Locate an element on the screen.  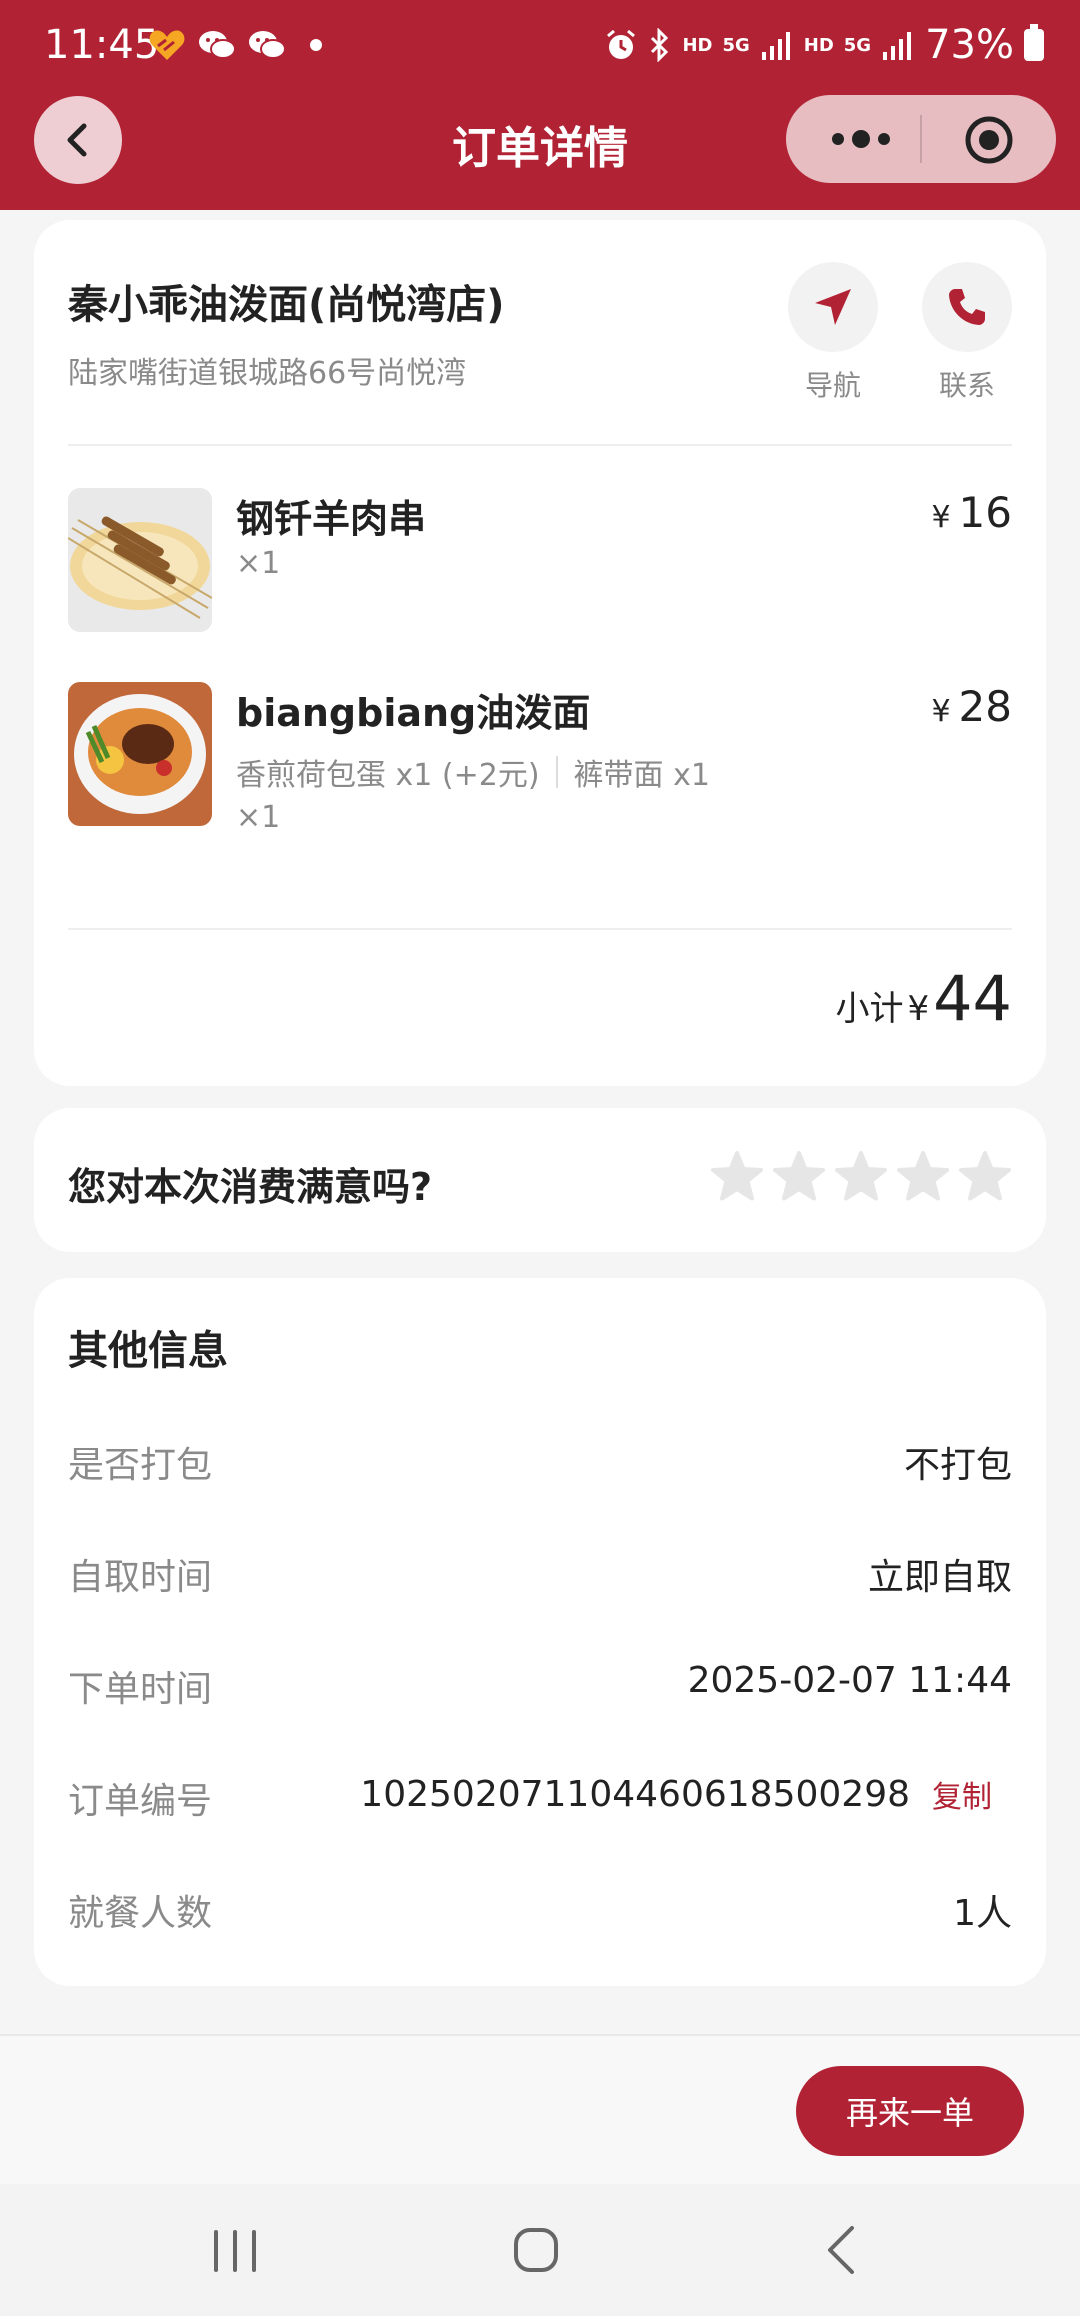
contact-label: 联系 is located at coordinates (966, 385).